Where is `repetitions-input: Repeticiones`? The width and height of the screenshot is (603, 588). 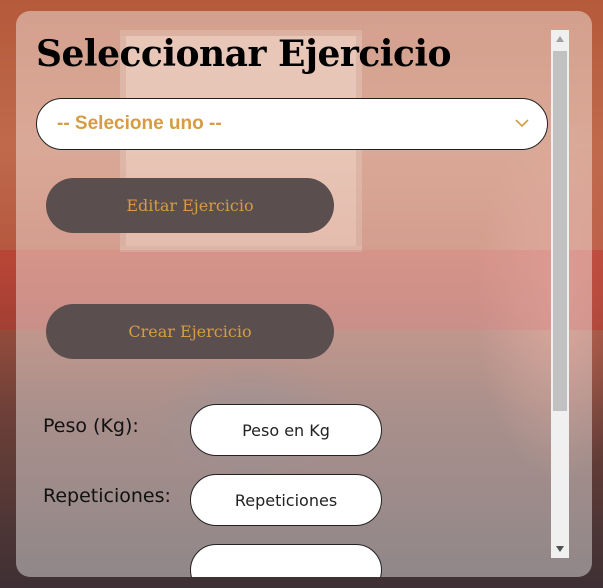 repetitions-input: Repeticiones is located at coordinates (286, 500).